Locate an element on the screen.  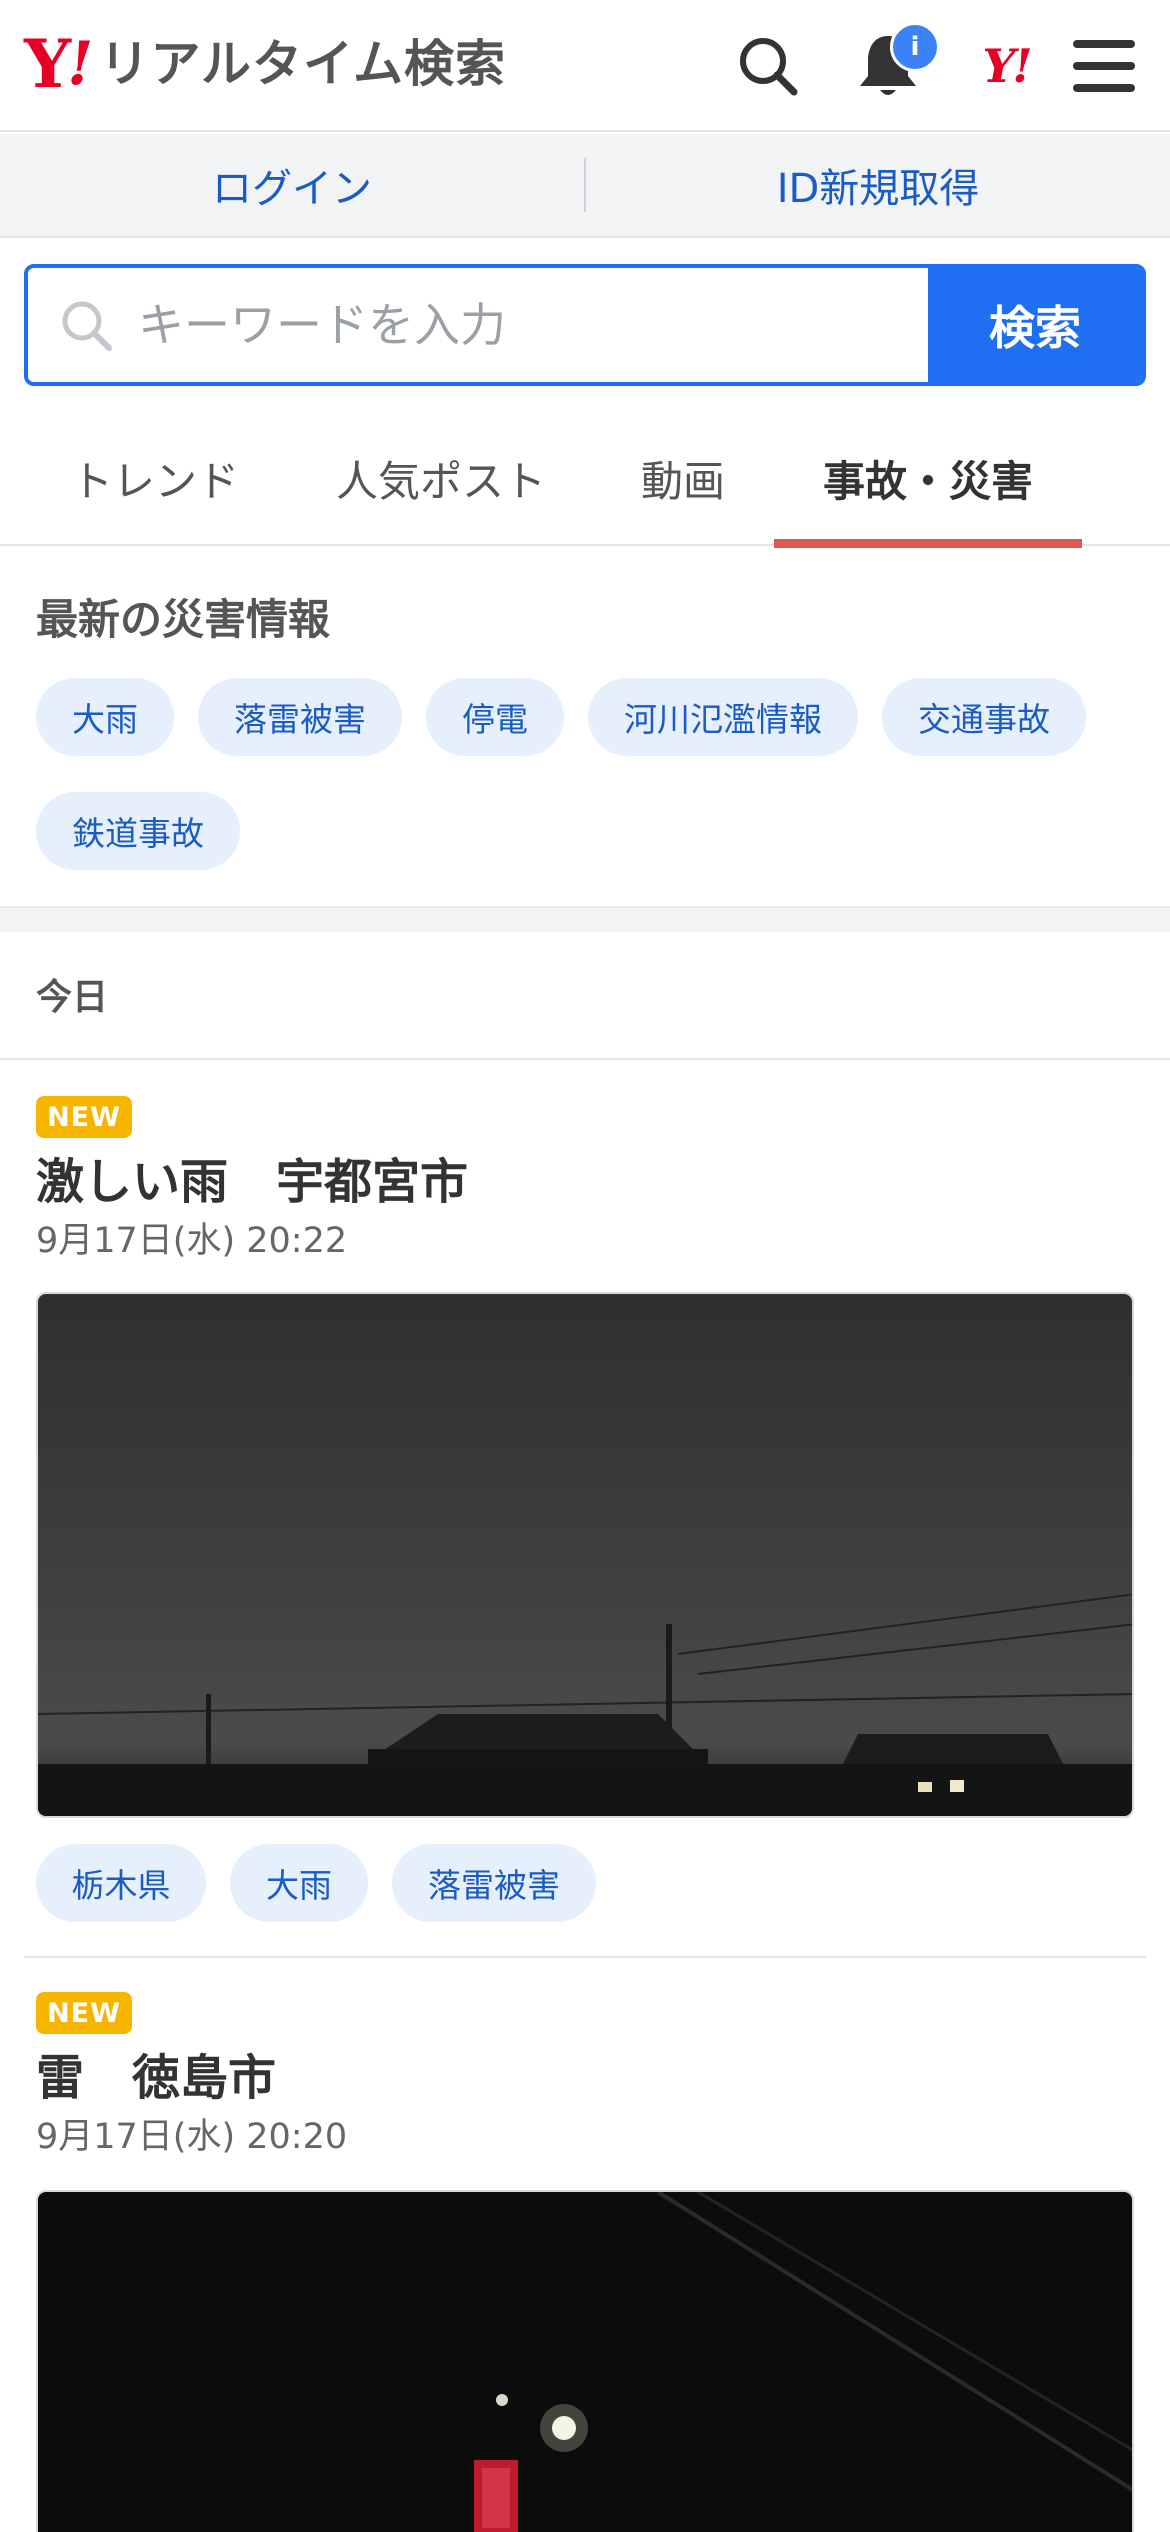
post-date: 9月17日(水) 20:22 is located at coordinates (192, 1241).